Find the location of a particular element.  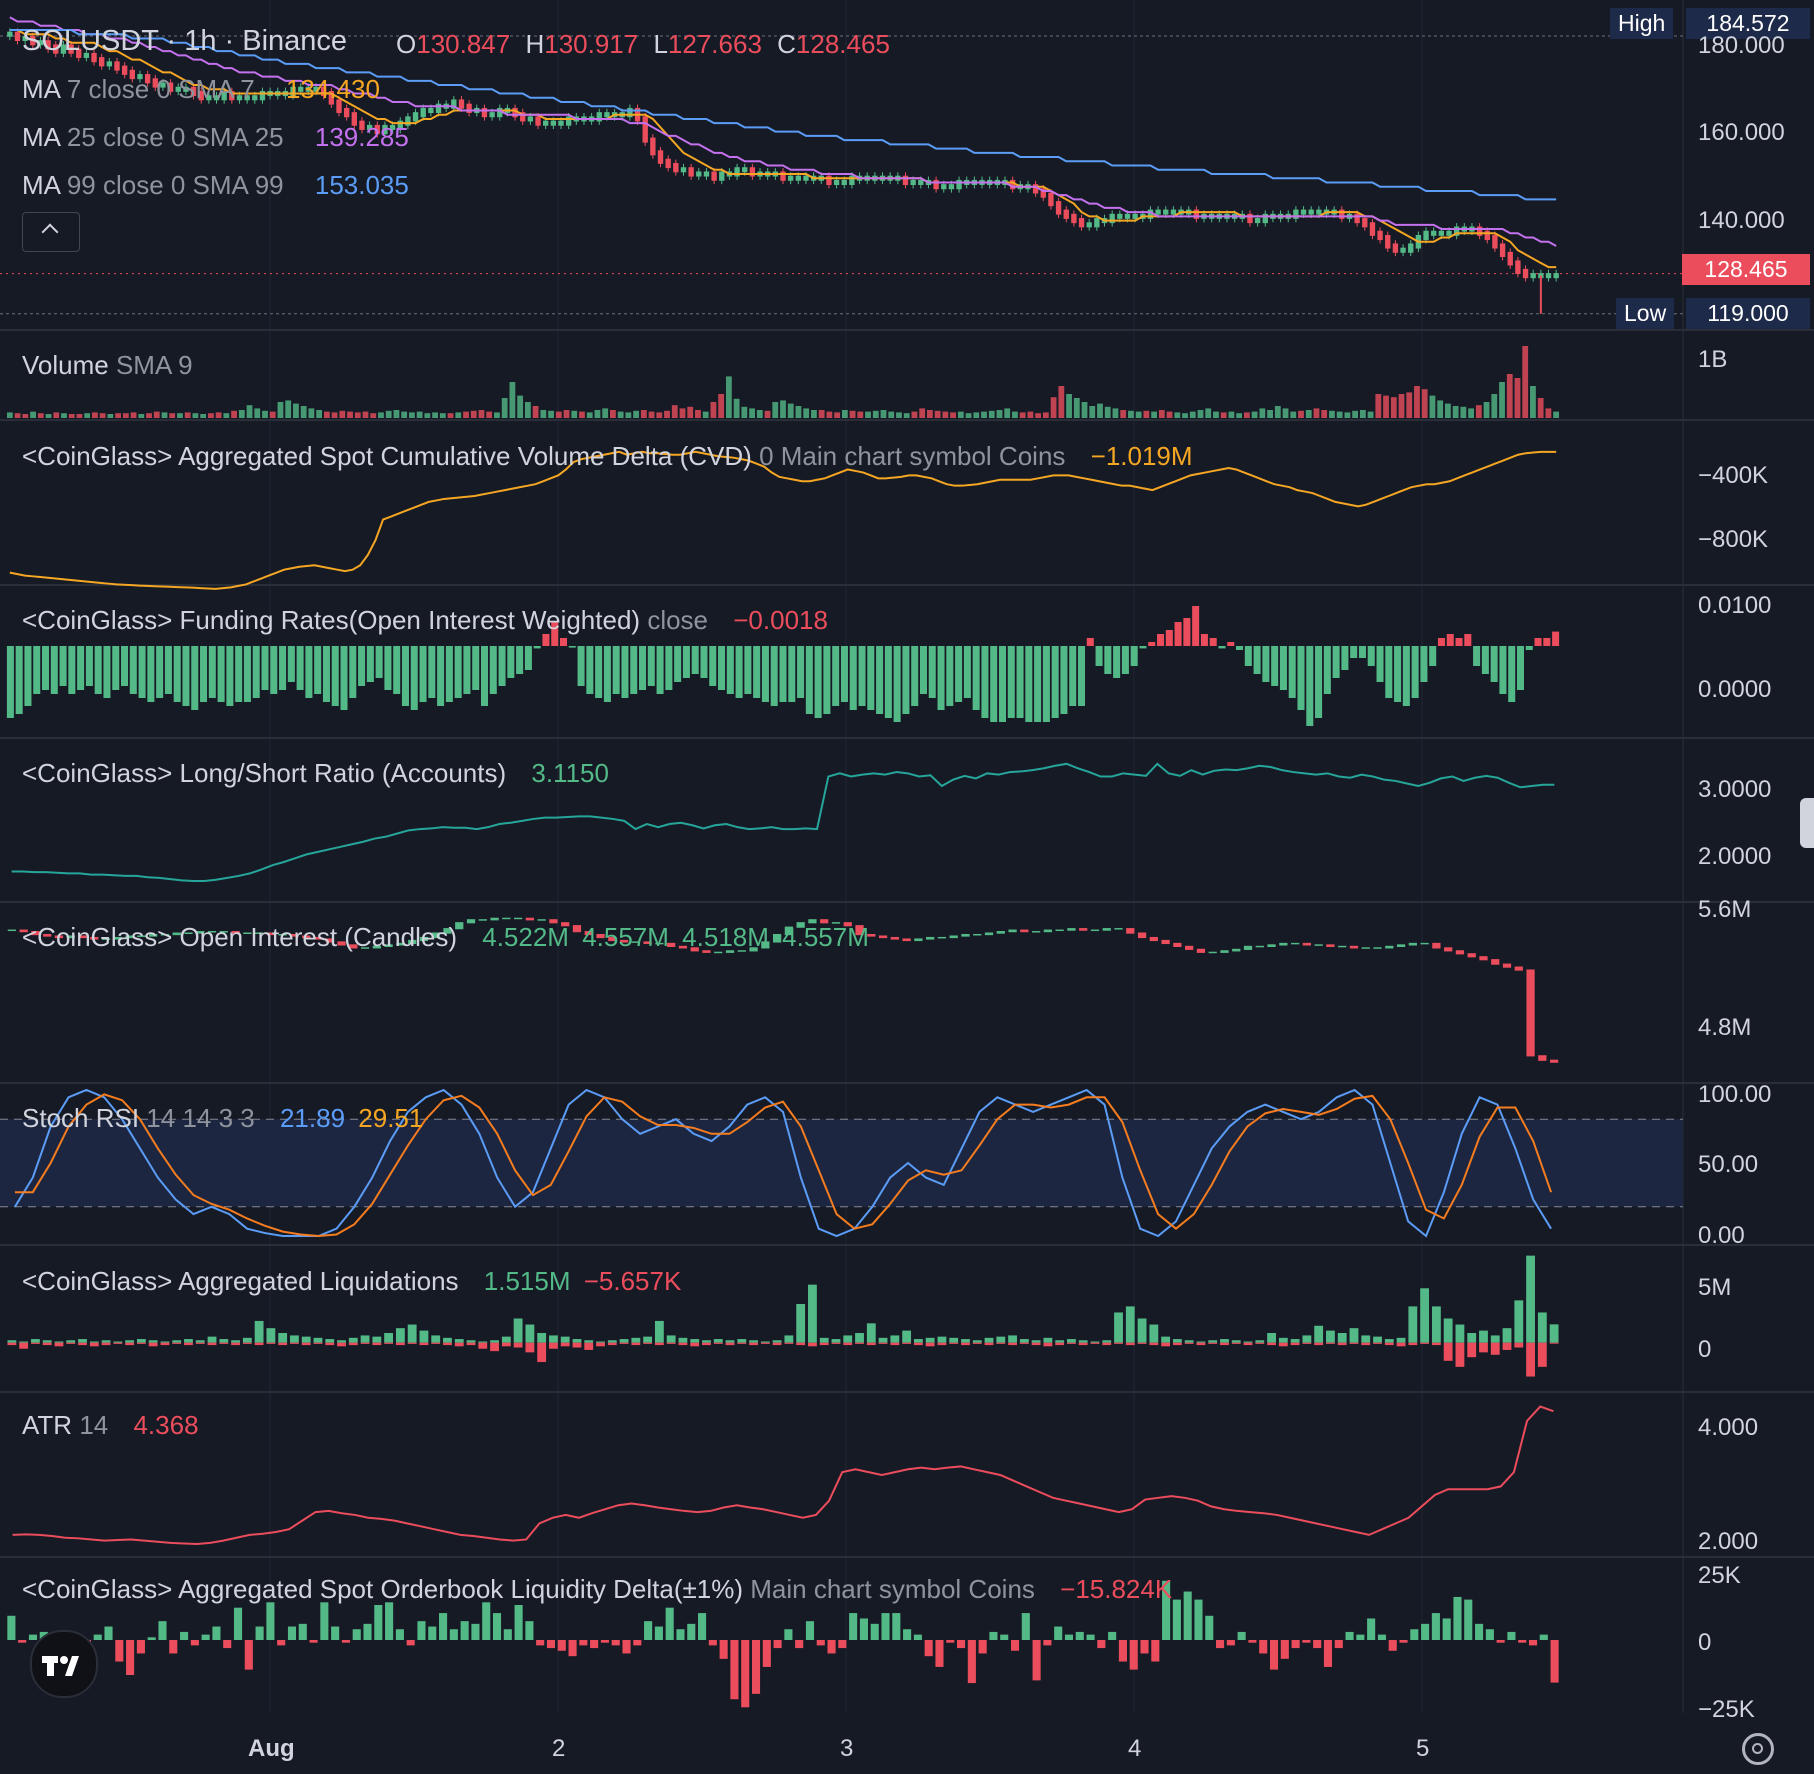

atr-legend: ATR 14 4.368 is located at coordinates (110, 1425).